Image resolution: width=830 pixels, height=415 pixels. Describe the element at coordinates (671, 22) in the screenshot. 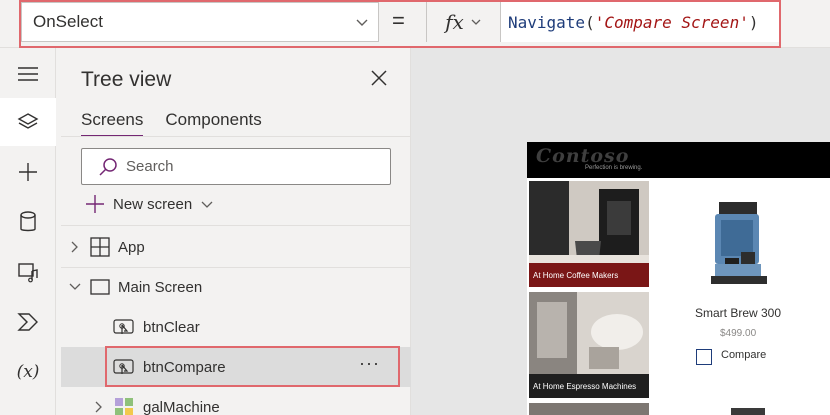

I see `formula-argument: 'Compare Screen'` at that location.